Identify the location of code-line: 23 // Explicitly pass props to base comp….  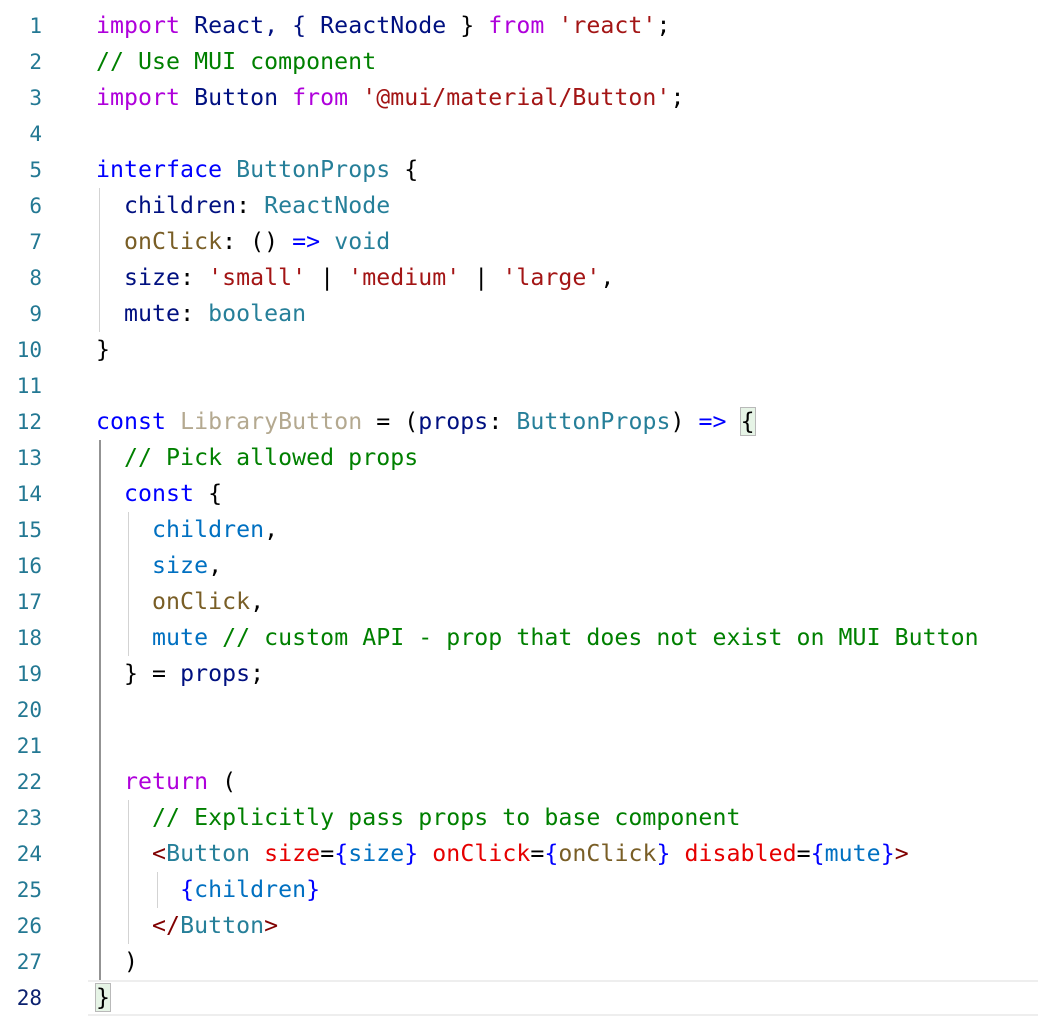
(519, 818).